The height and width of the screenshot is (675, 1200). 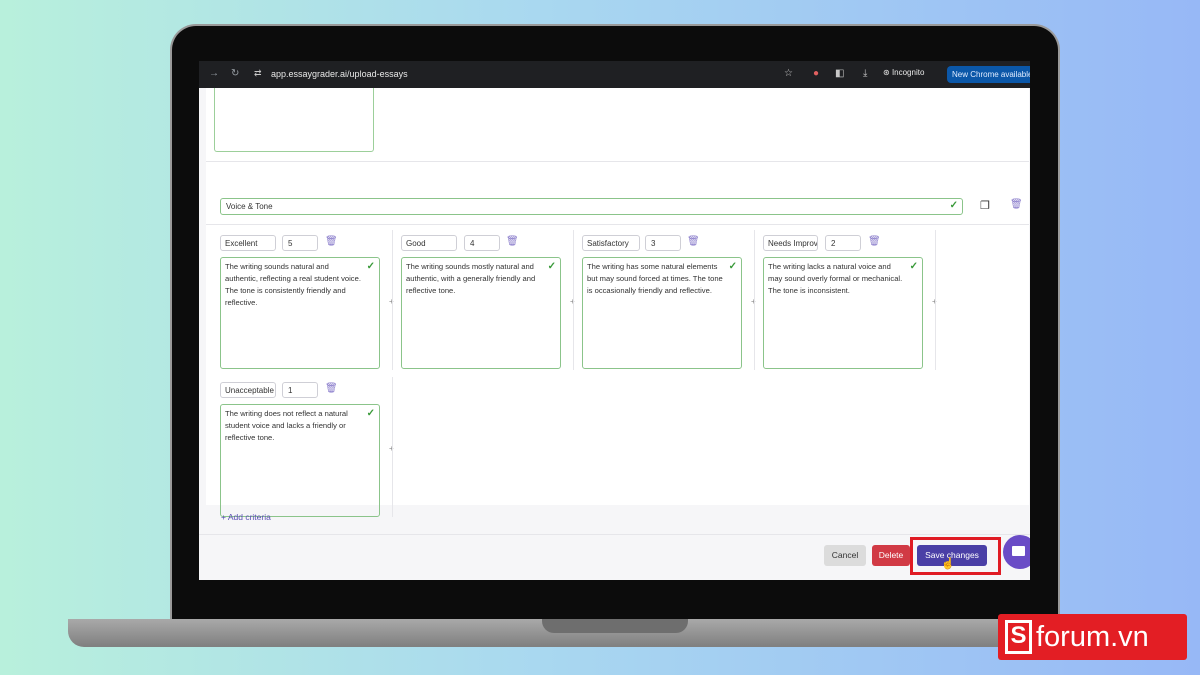 I want to click on delete-button: Delete, so click(x=891, y=555).